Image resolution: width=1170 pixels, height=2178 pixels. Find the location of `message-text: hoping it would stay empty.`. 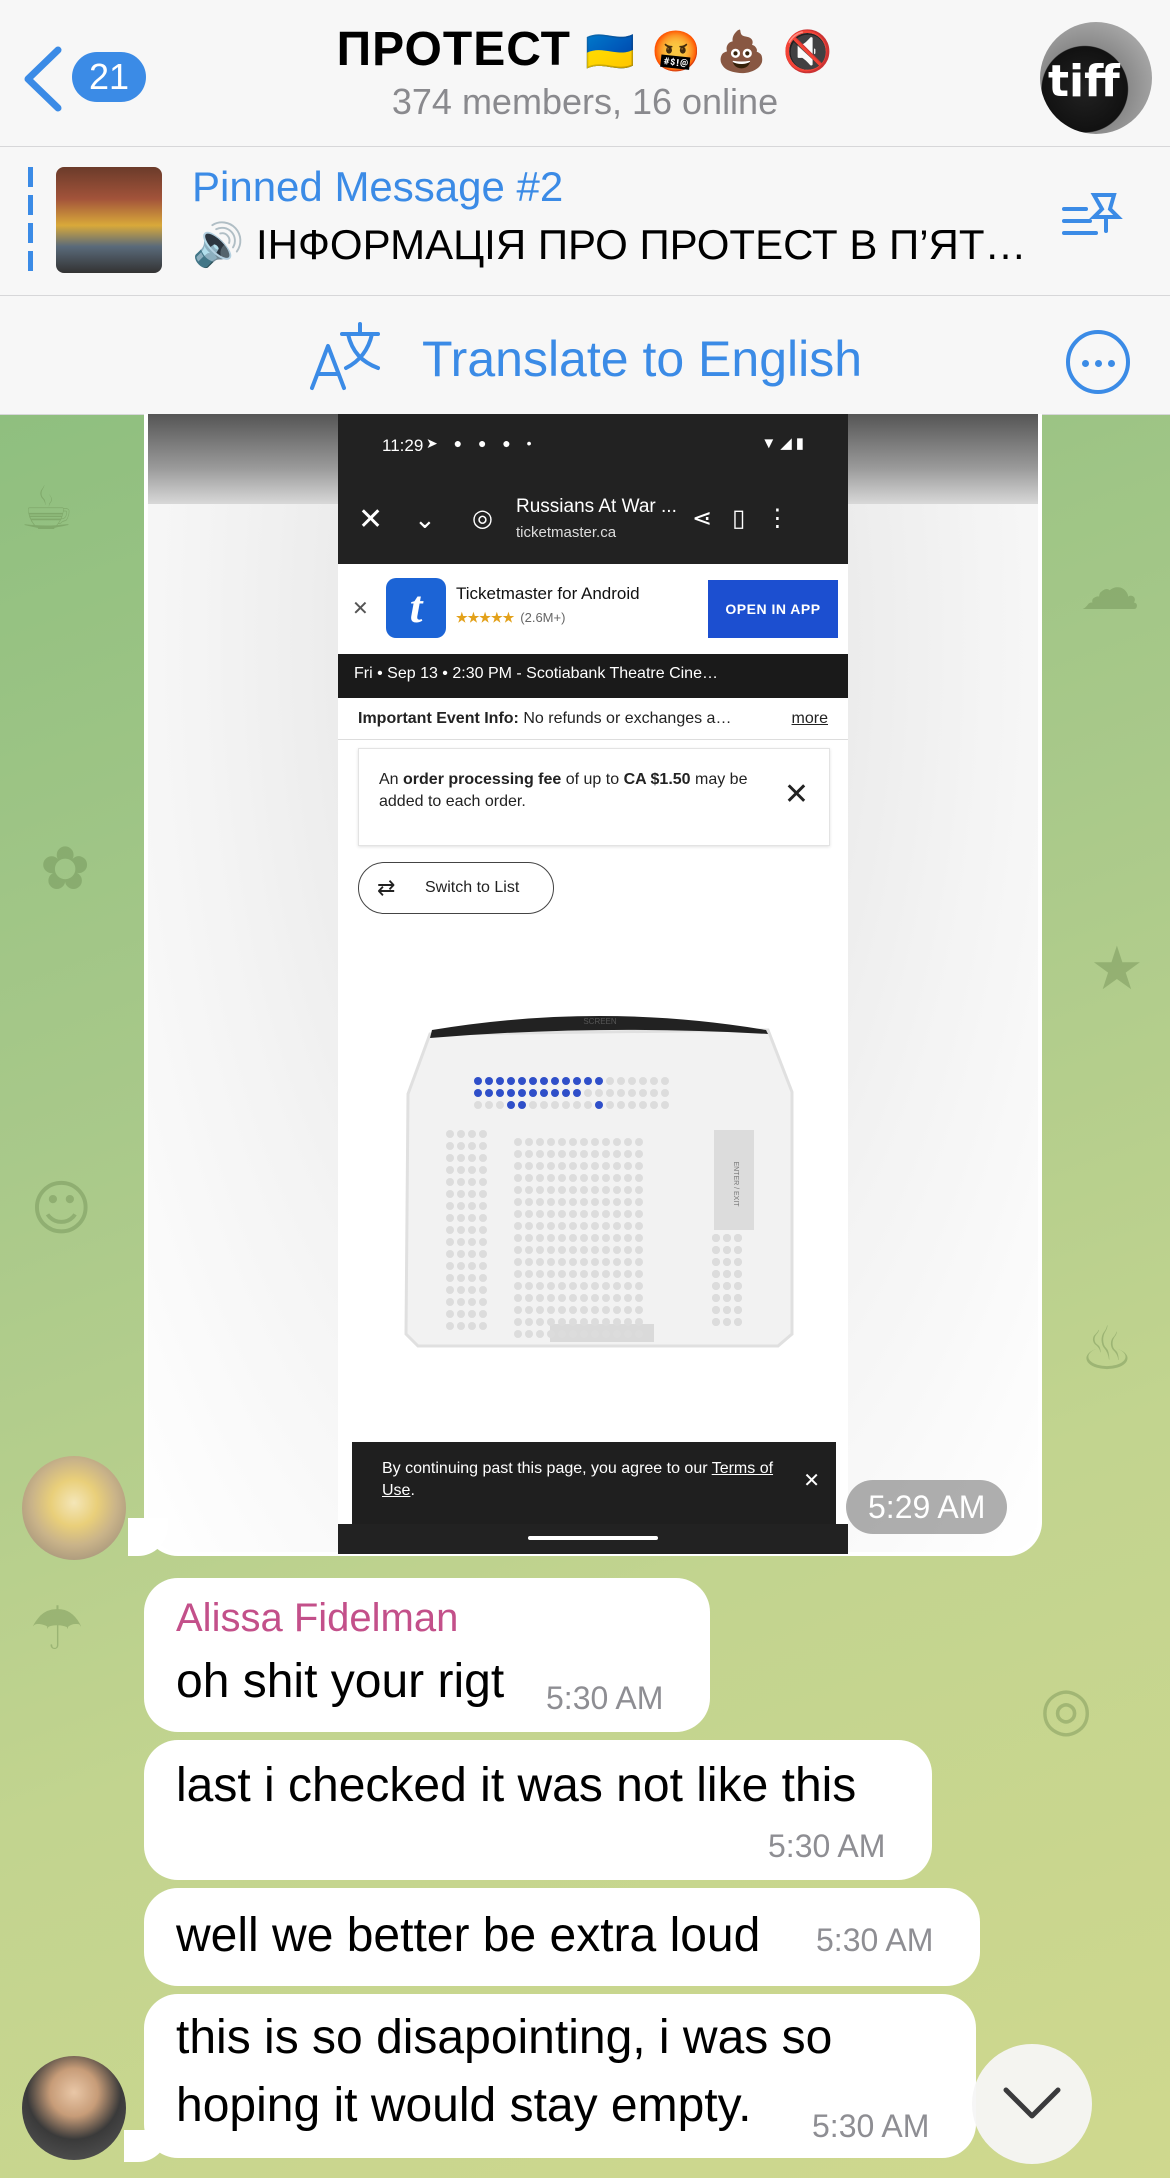

message-text: hoping it would stay empty. is located at coordinates (464, 2105).